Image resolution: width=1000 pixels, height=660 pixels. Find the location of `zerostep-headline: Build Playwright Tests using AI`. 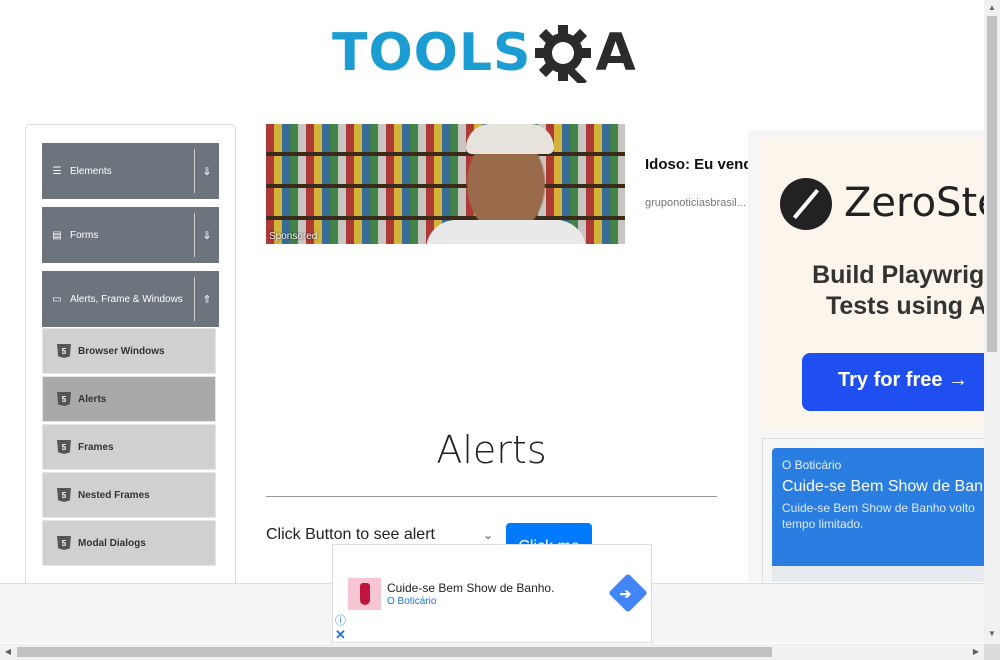

zerostep-headline: Build Playwright Tests using AI is located at coordinates (892, 291).